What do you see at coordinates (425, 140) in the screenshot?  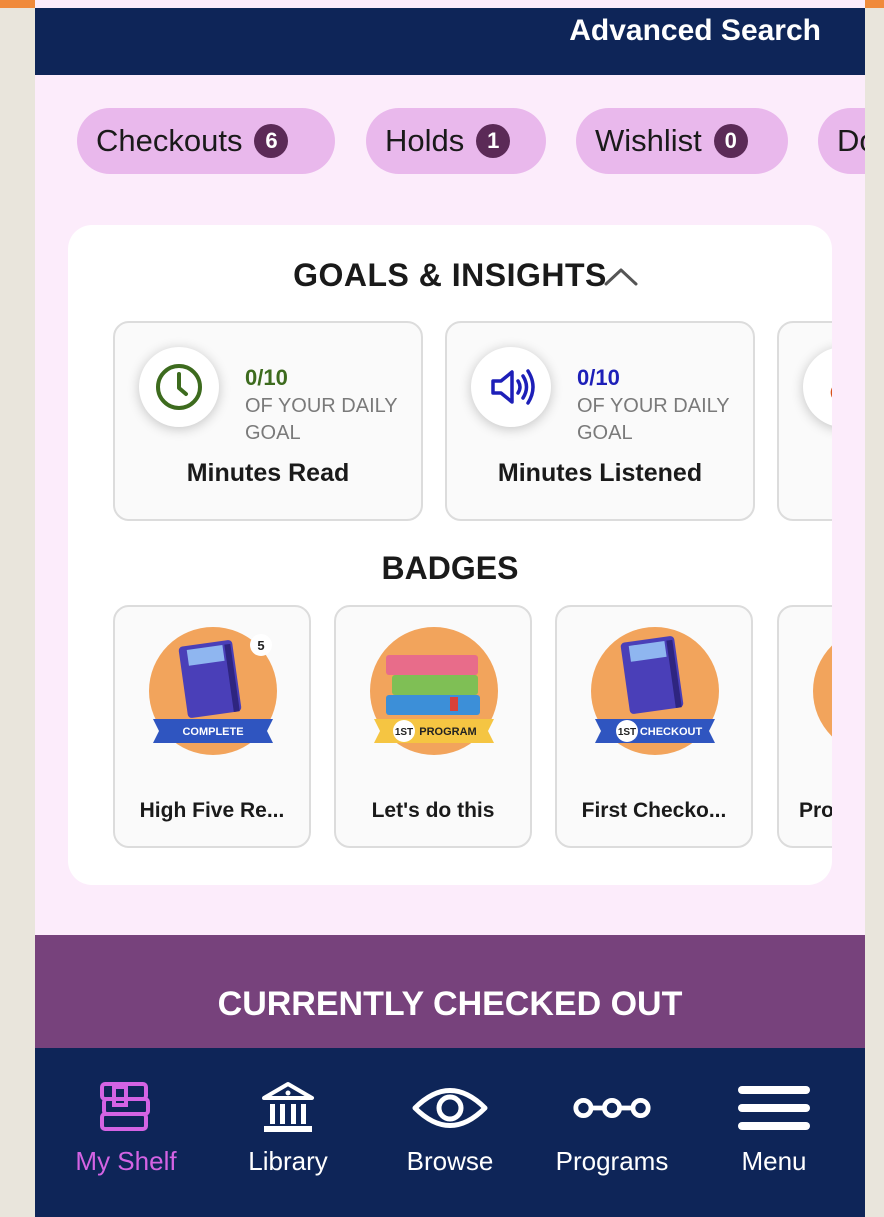 I see `tab-label: Holds` at bounding box center [425, 140].